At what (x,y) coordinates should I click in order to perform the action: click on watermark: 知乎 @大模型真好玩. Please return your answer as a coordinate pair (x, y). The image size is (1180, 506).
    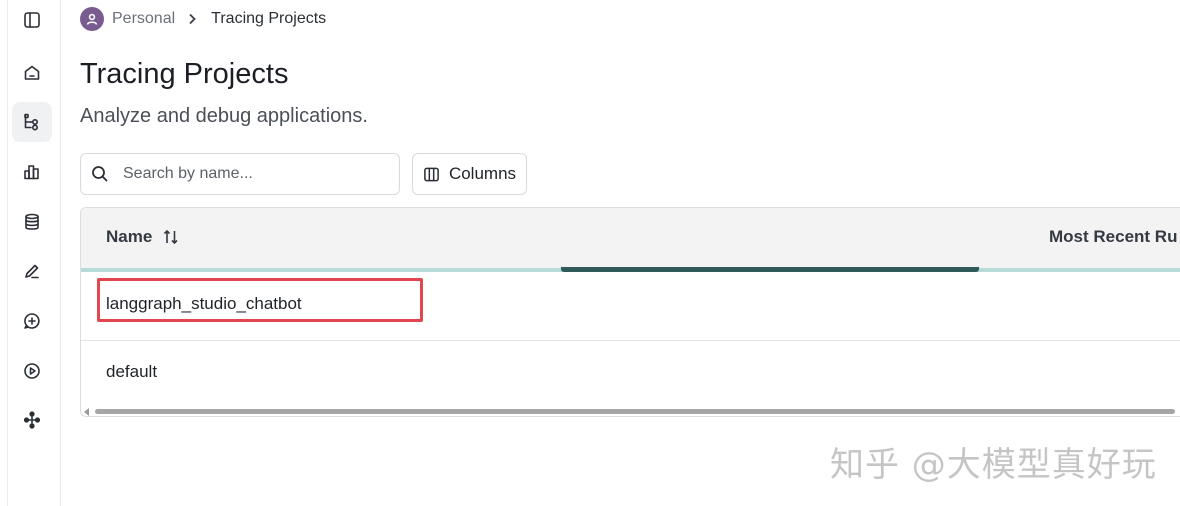
    Looking at the image, I should click on (993, 465).